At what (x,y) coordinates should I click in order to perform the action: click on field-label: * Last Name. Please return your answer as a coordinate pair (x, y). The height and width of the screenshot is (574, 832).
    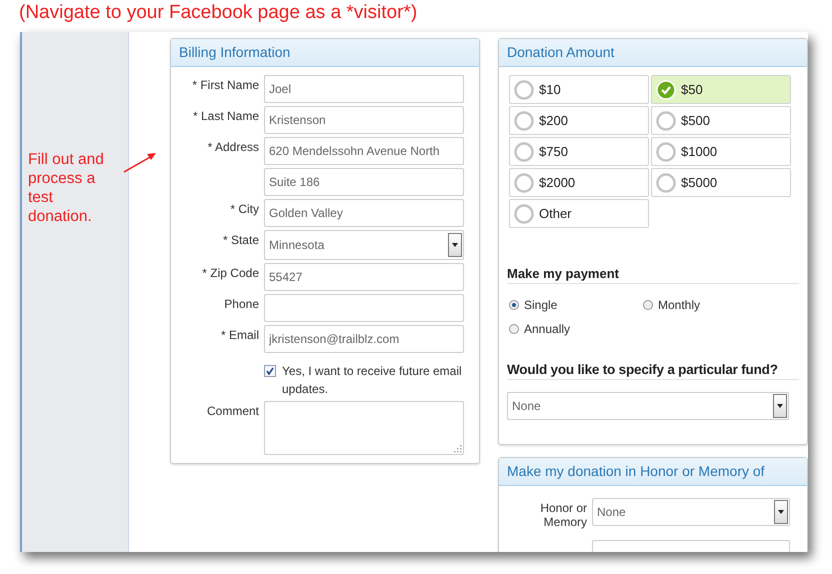
    Looking at the image, I should click on (225, 116).